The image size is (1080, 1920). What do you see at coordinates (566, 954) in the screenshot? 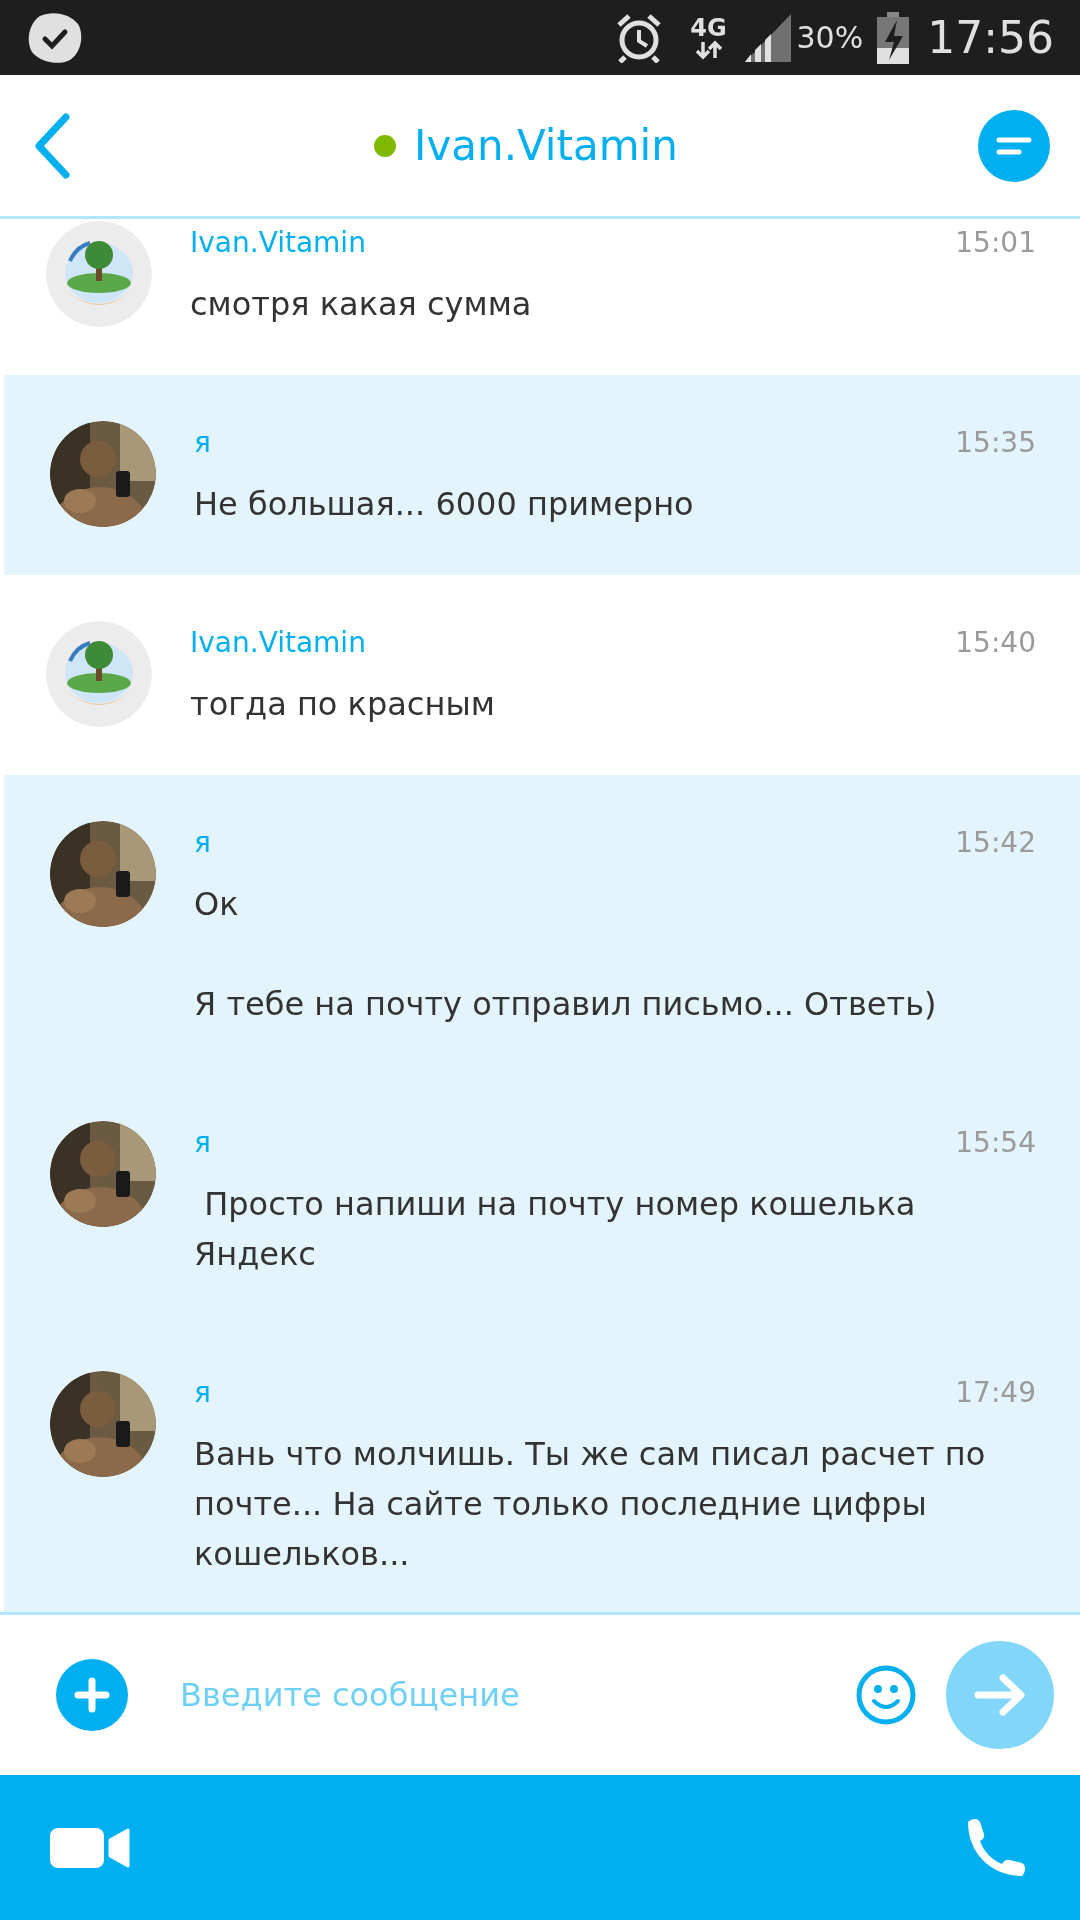
I see `message-text: Ок Я тебе на почту отправил письмо... Ответь)` at bounding box center [566, 954].